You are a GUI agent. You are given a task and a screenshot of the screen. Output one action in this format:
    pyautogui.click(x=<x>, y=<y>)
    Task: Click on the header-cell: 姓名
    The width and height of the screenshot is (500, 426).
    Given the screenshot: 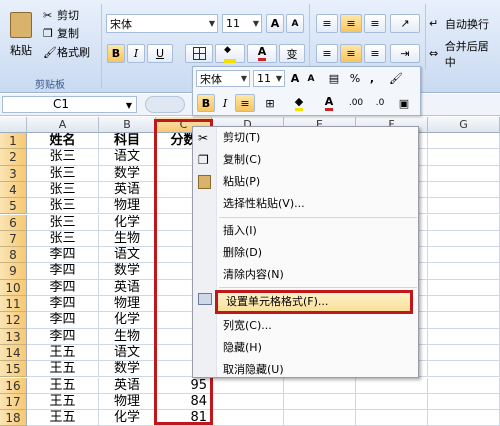 What is the action you would take?
    pyautogui.click(x=63, y=141)
    